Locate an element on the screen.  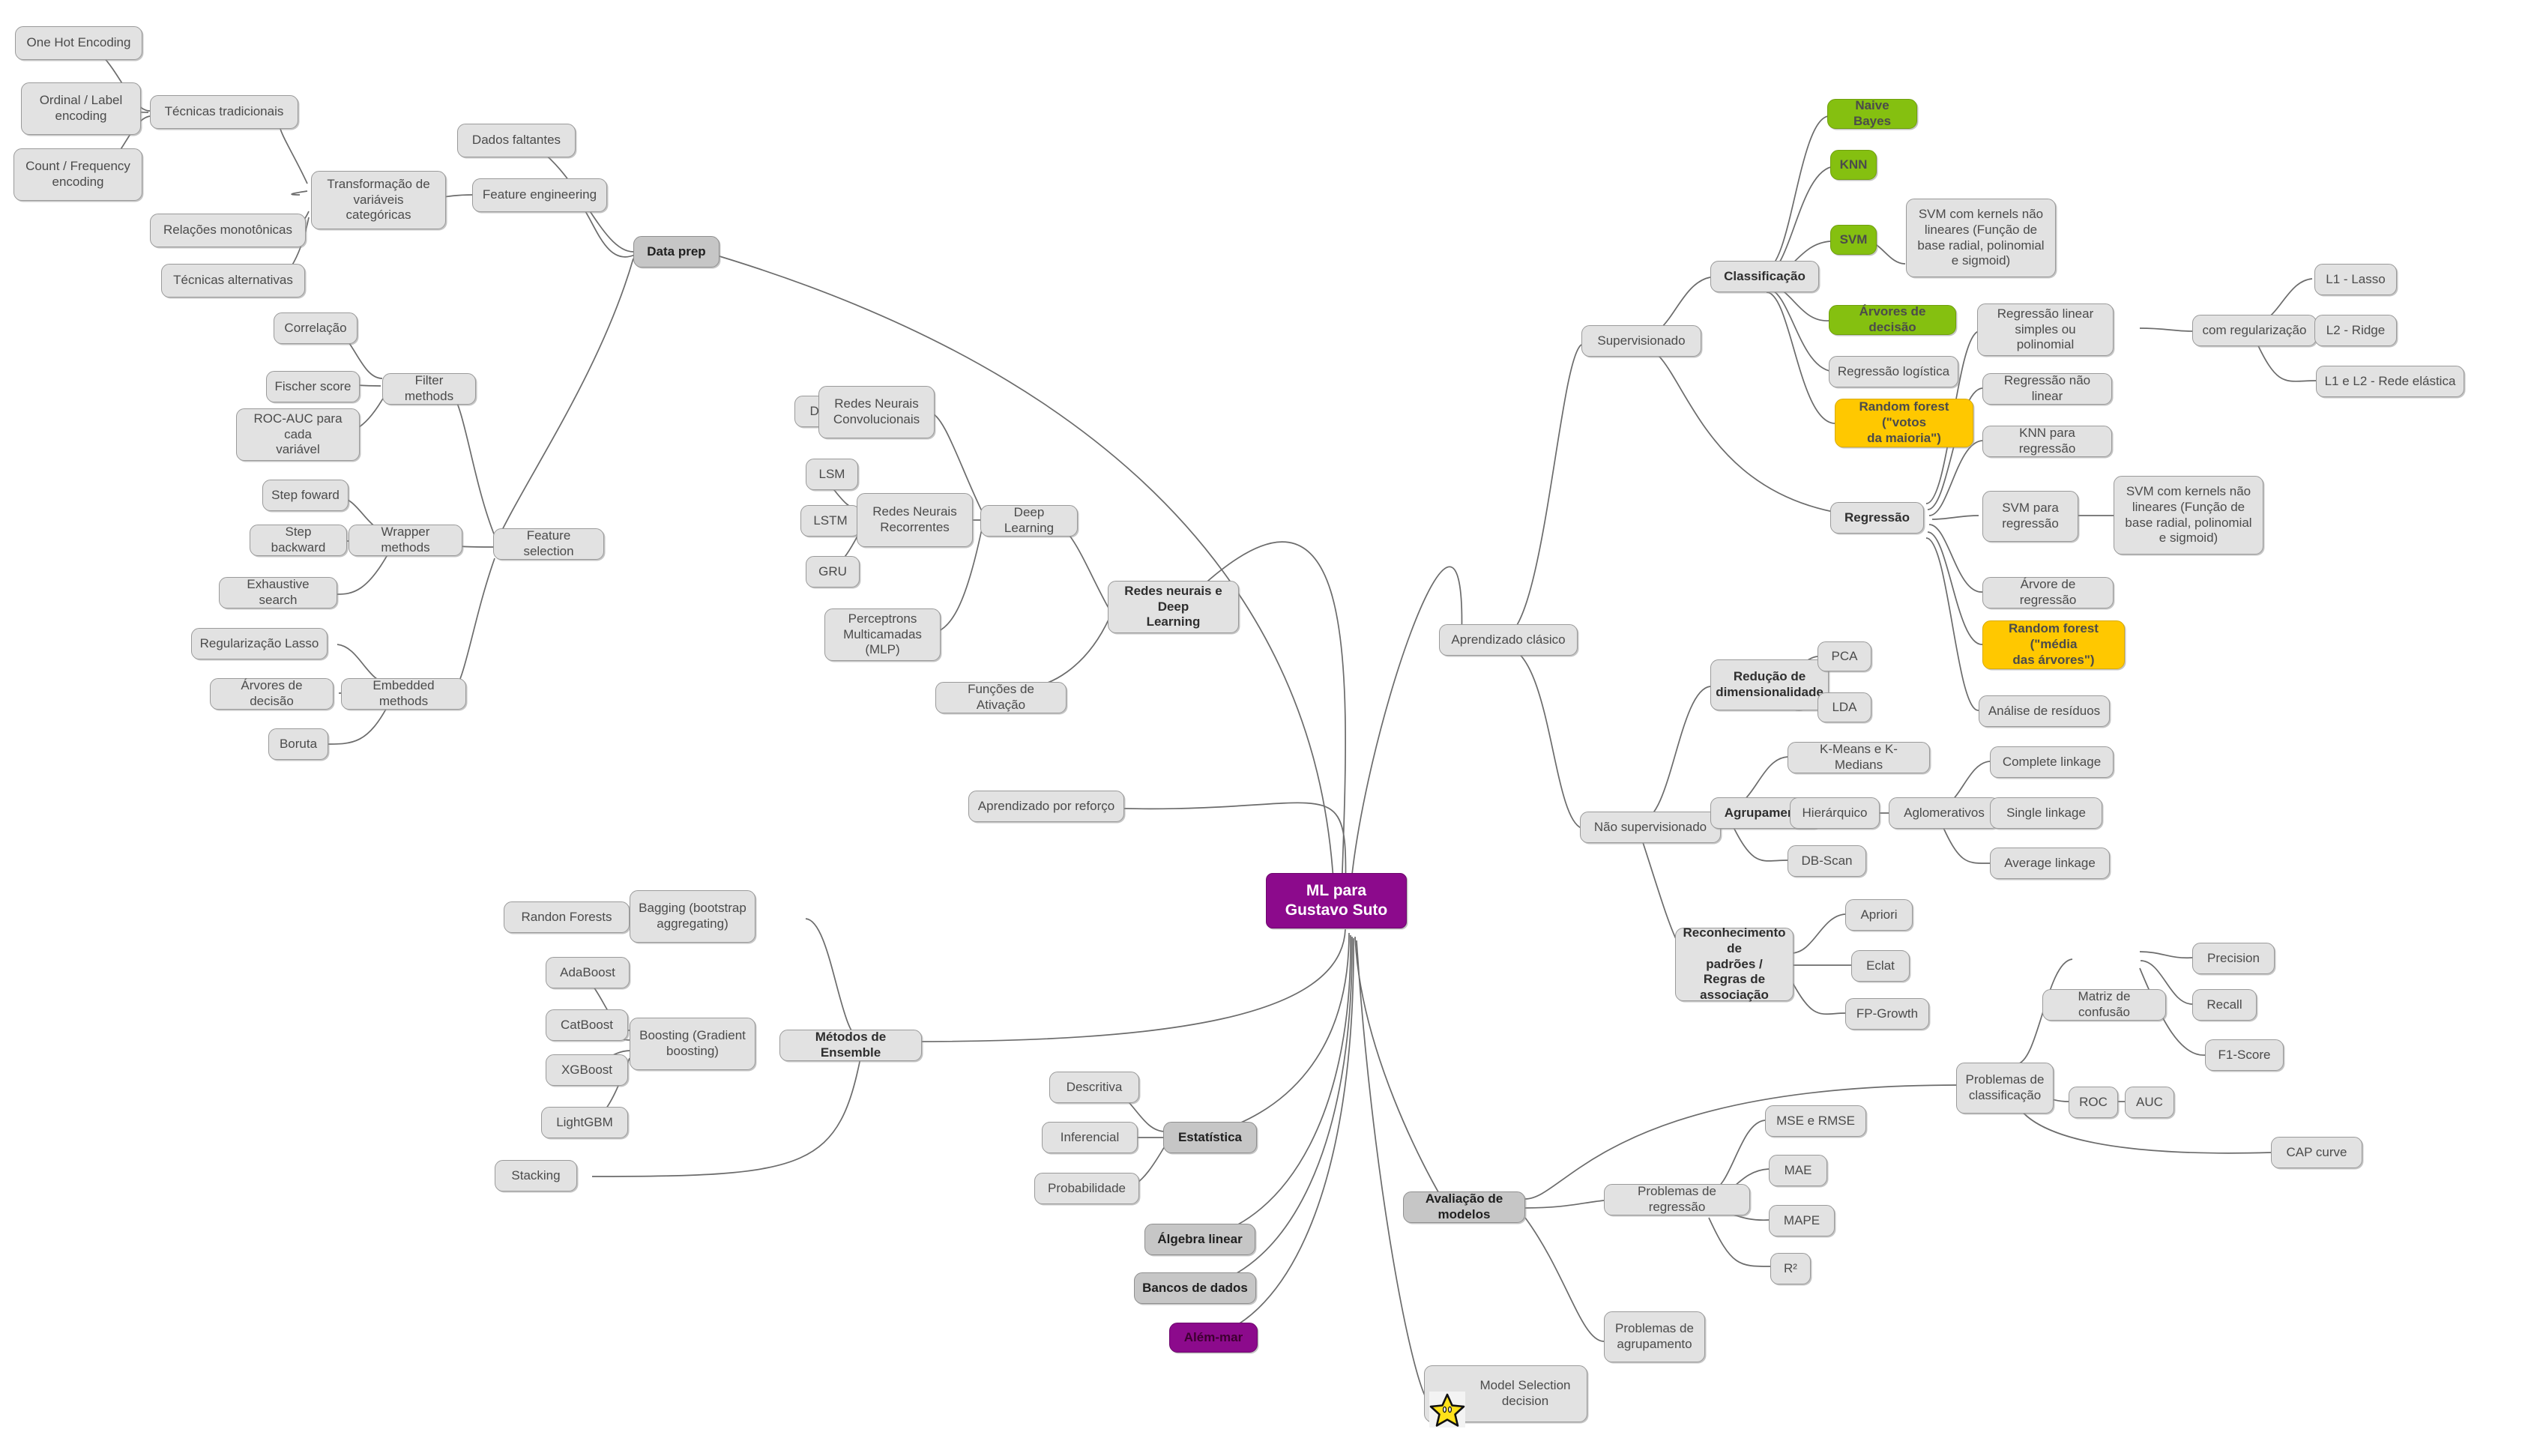
node-apriori: Apriori is located at coordinates (1879, 915).